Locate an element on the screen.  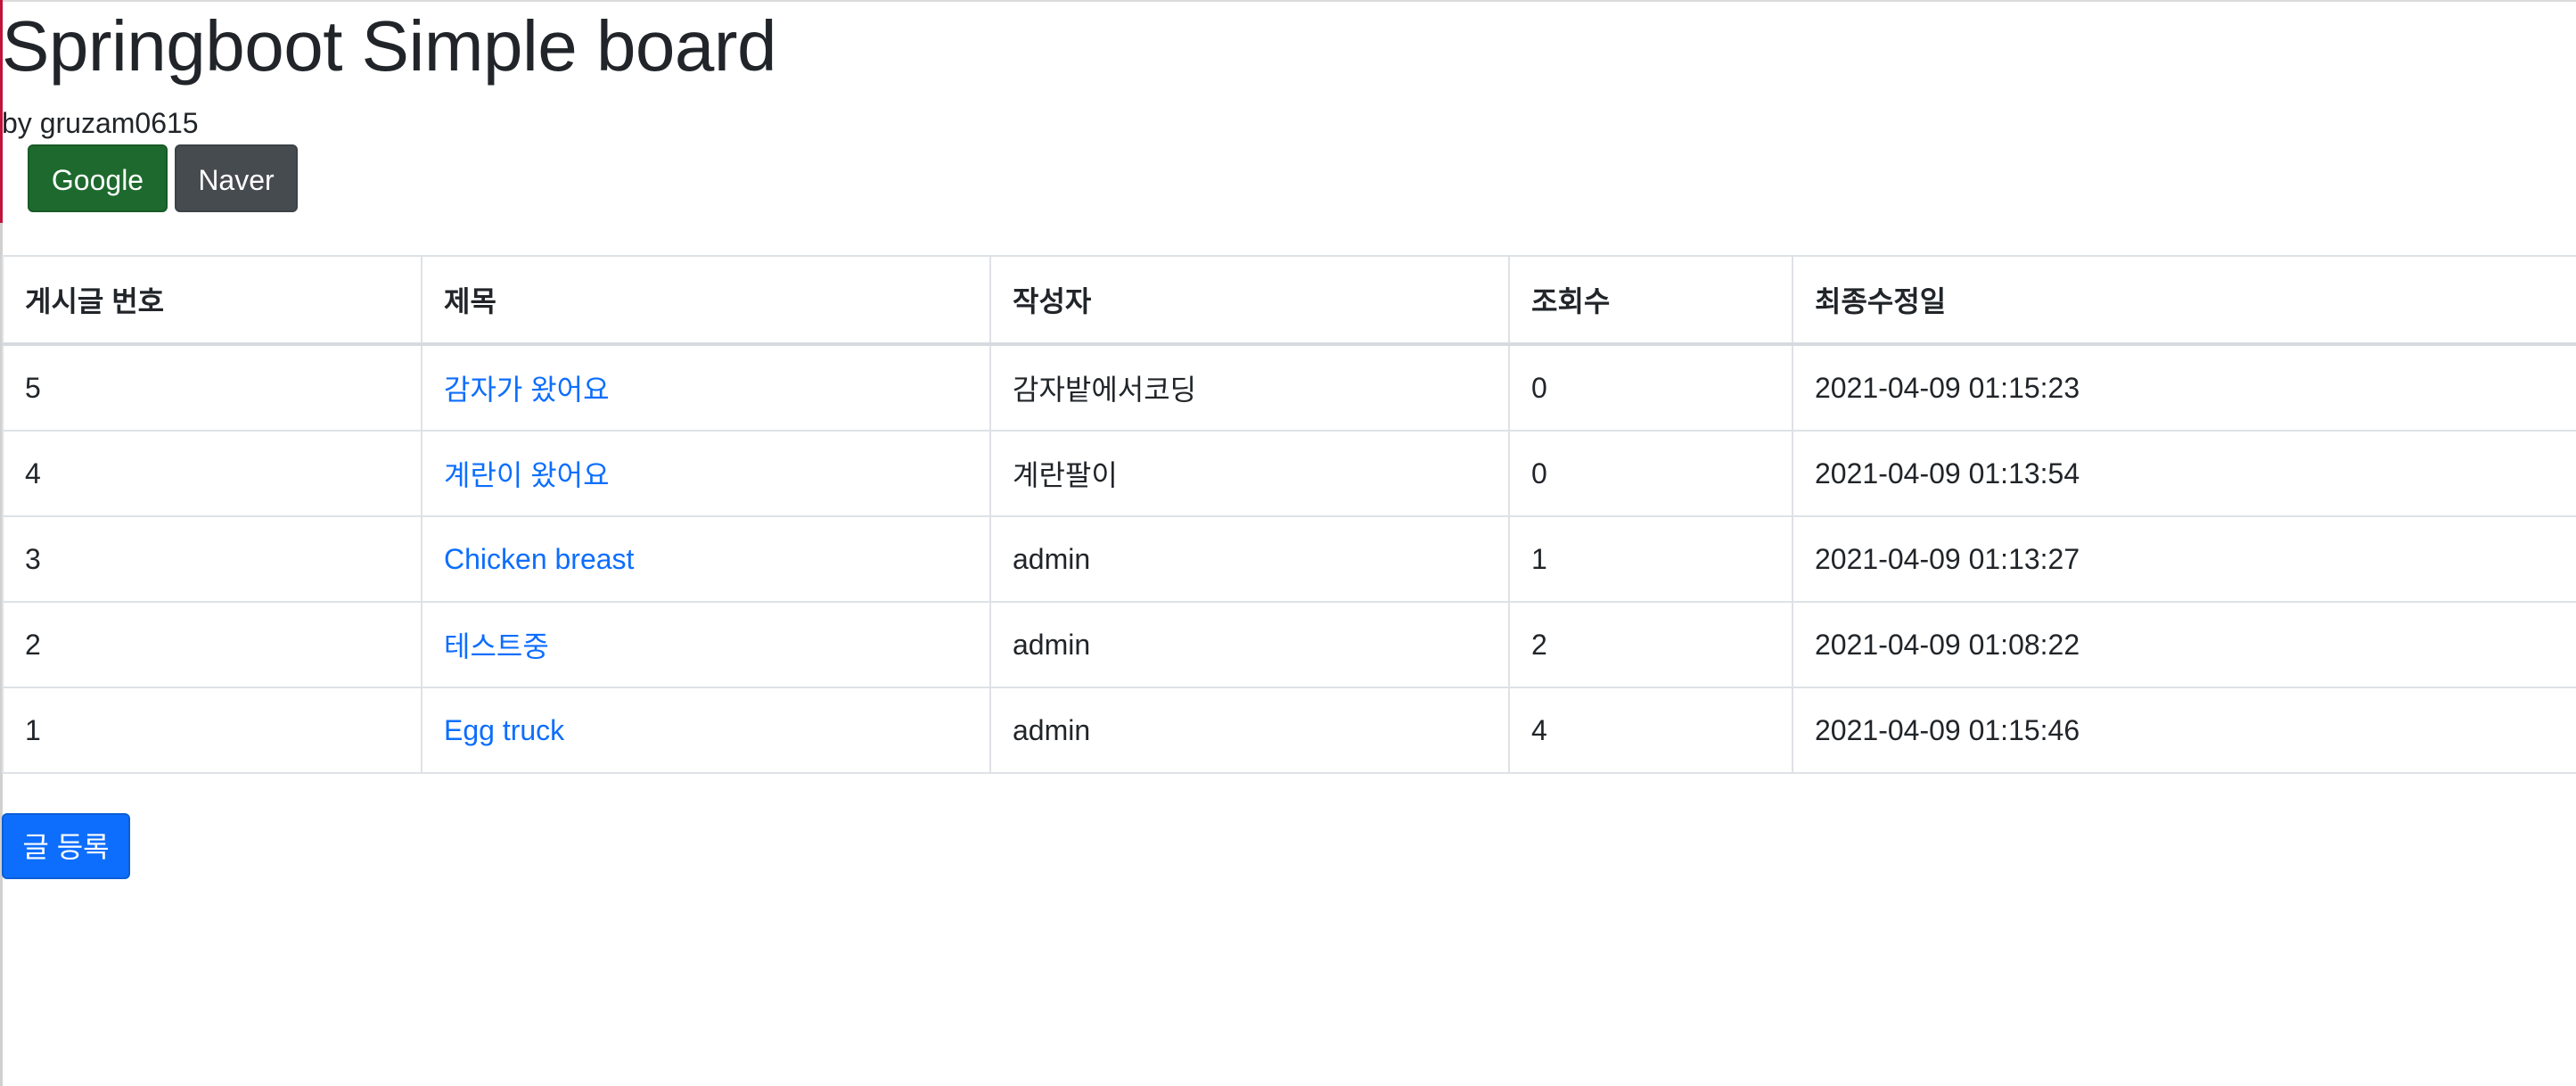
post-title-cell: 감자가 왔어요 is located at coordinates (706, 387).